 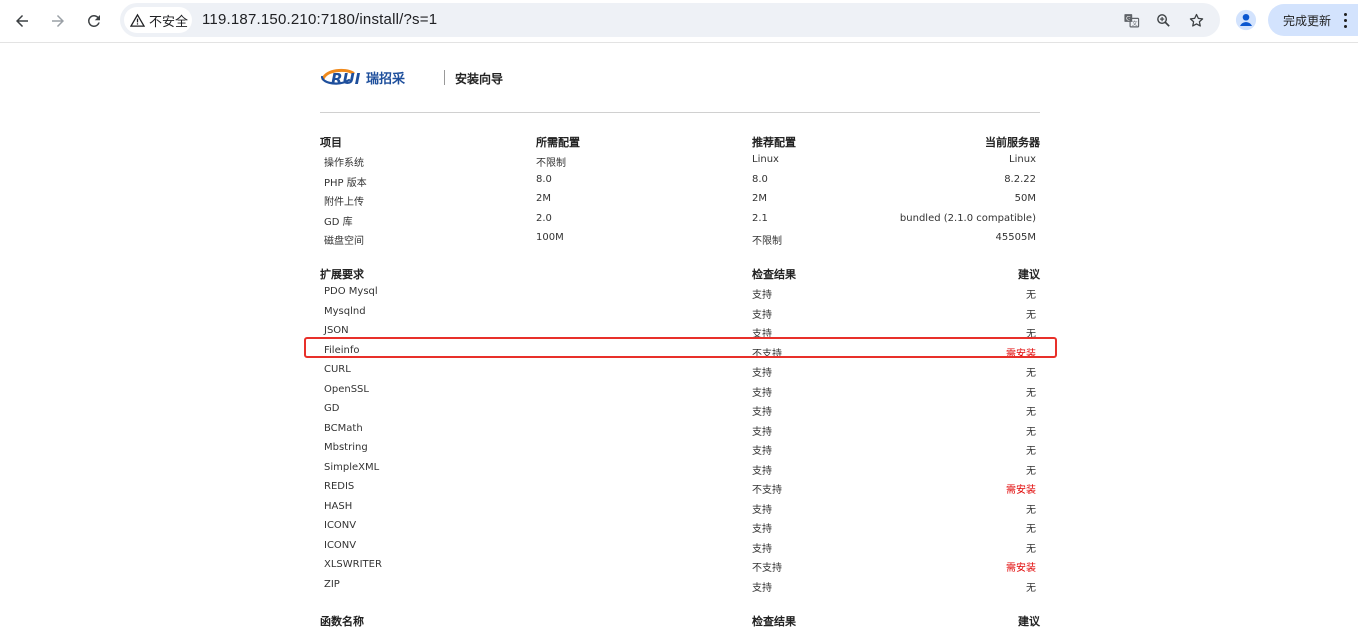 I want to click on table-cell: 2.0, so click(x=544, y=218).